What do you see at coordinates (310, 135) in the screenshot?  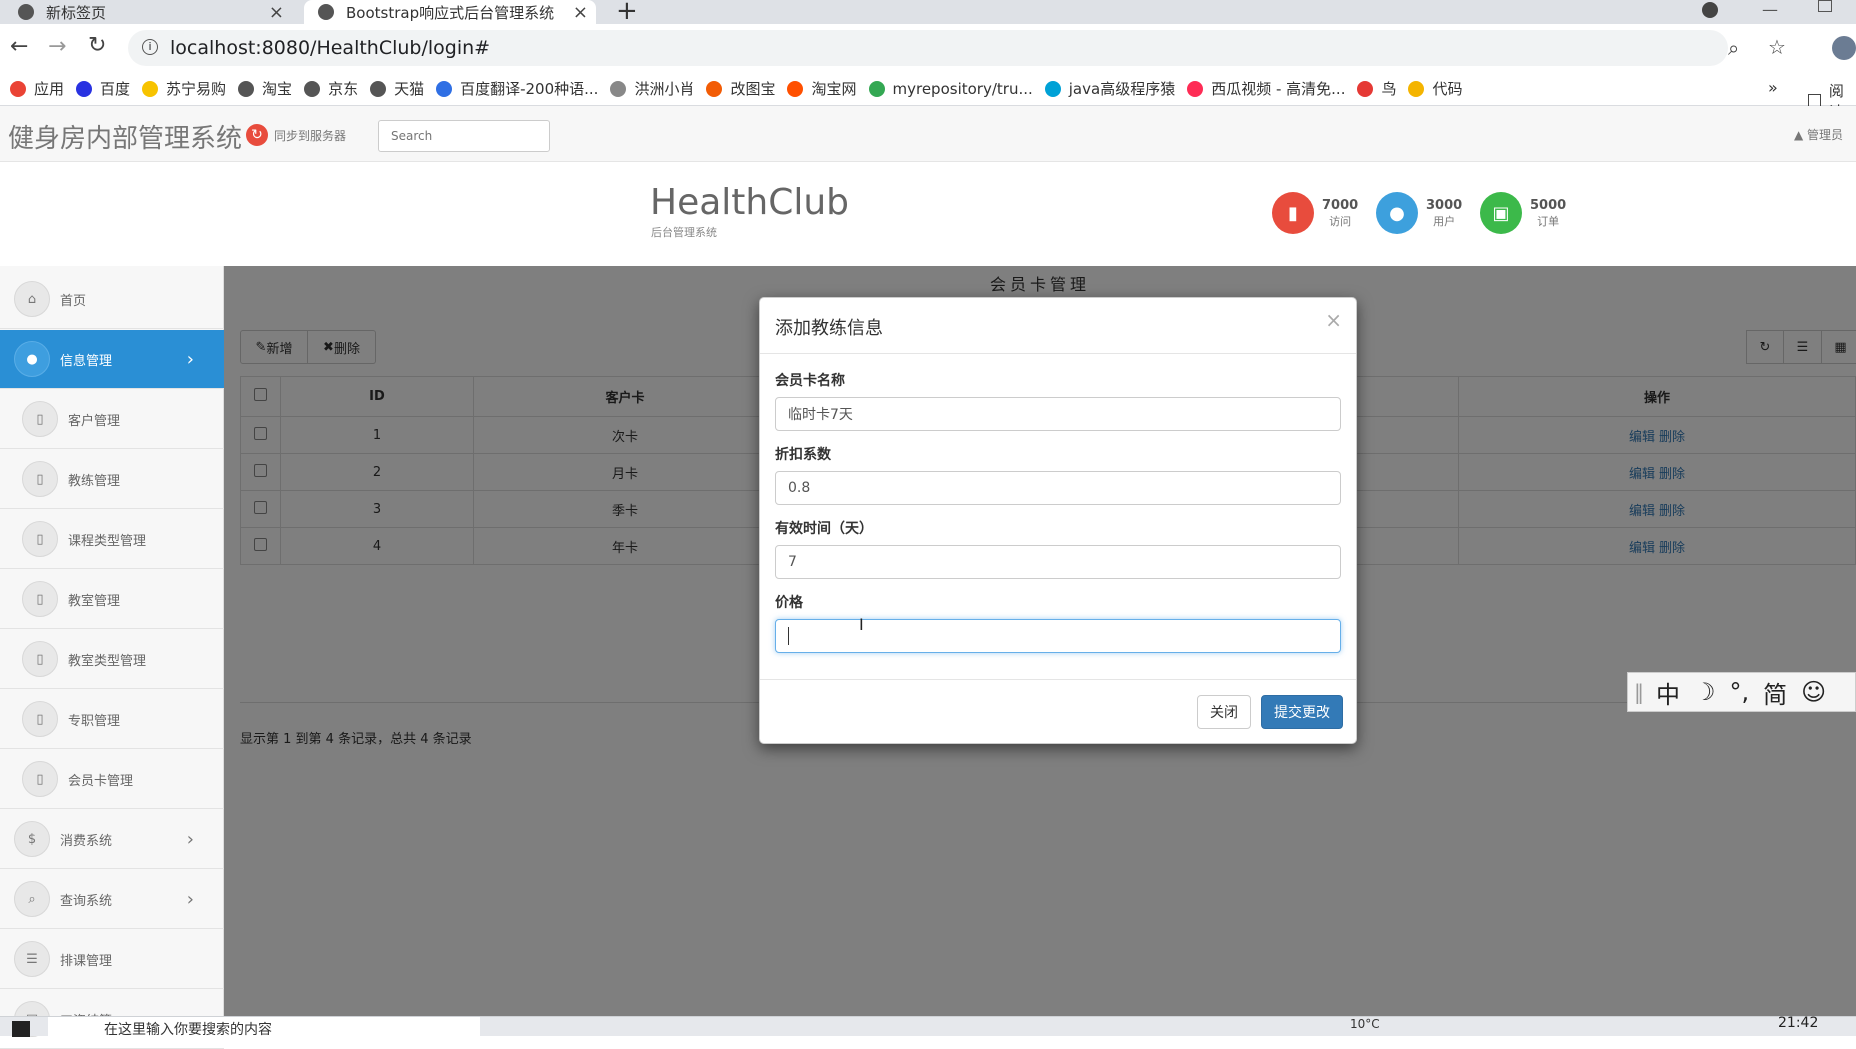 I see `sync-label: 同步到服务器` at bounding box center [310, 135].